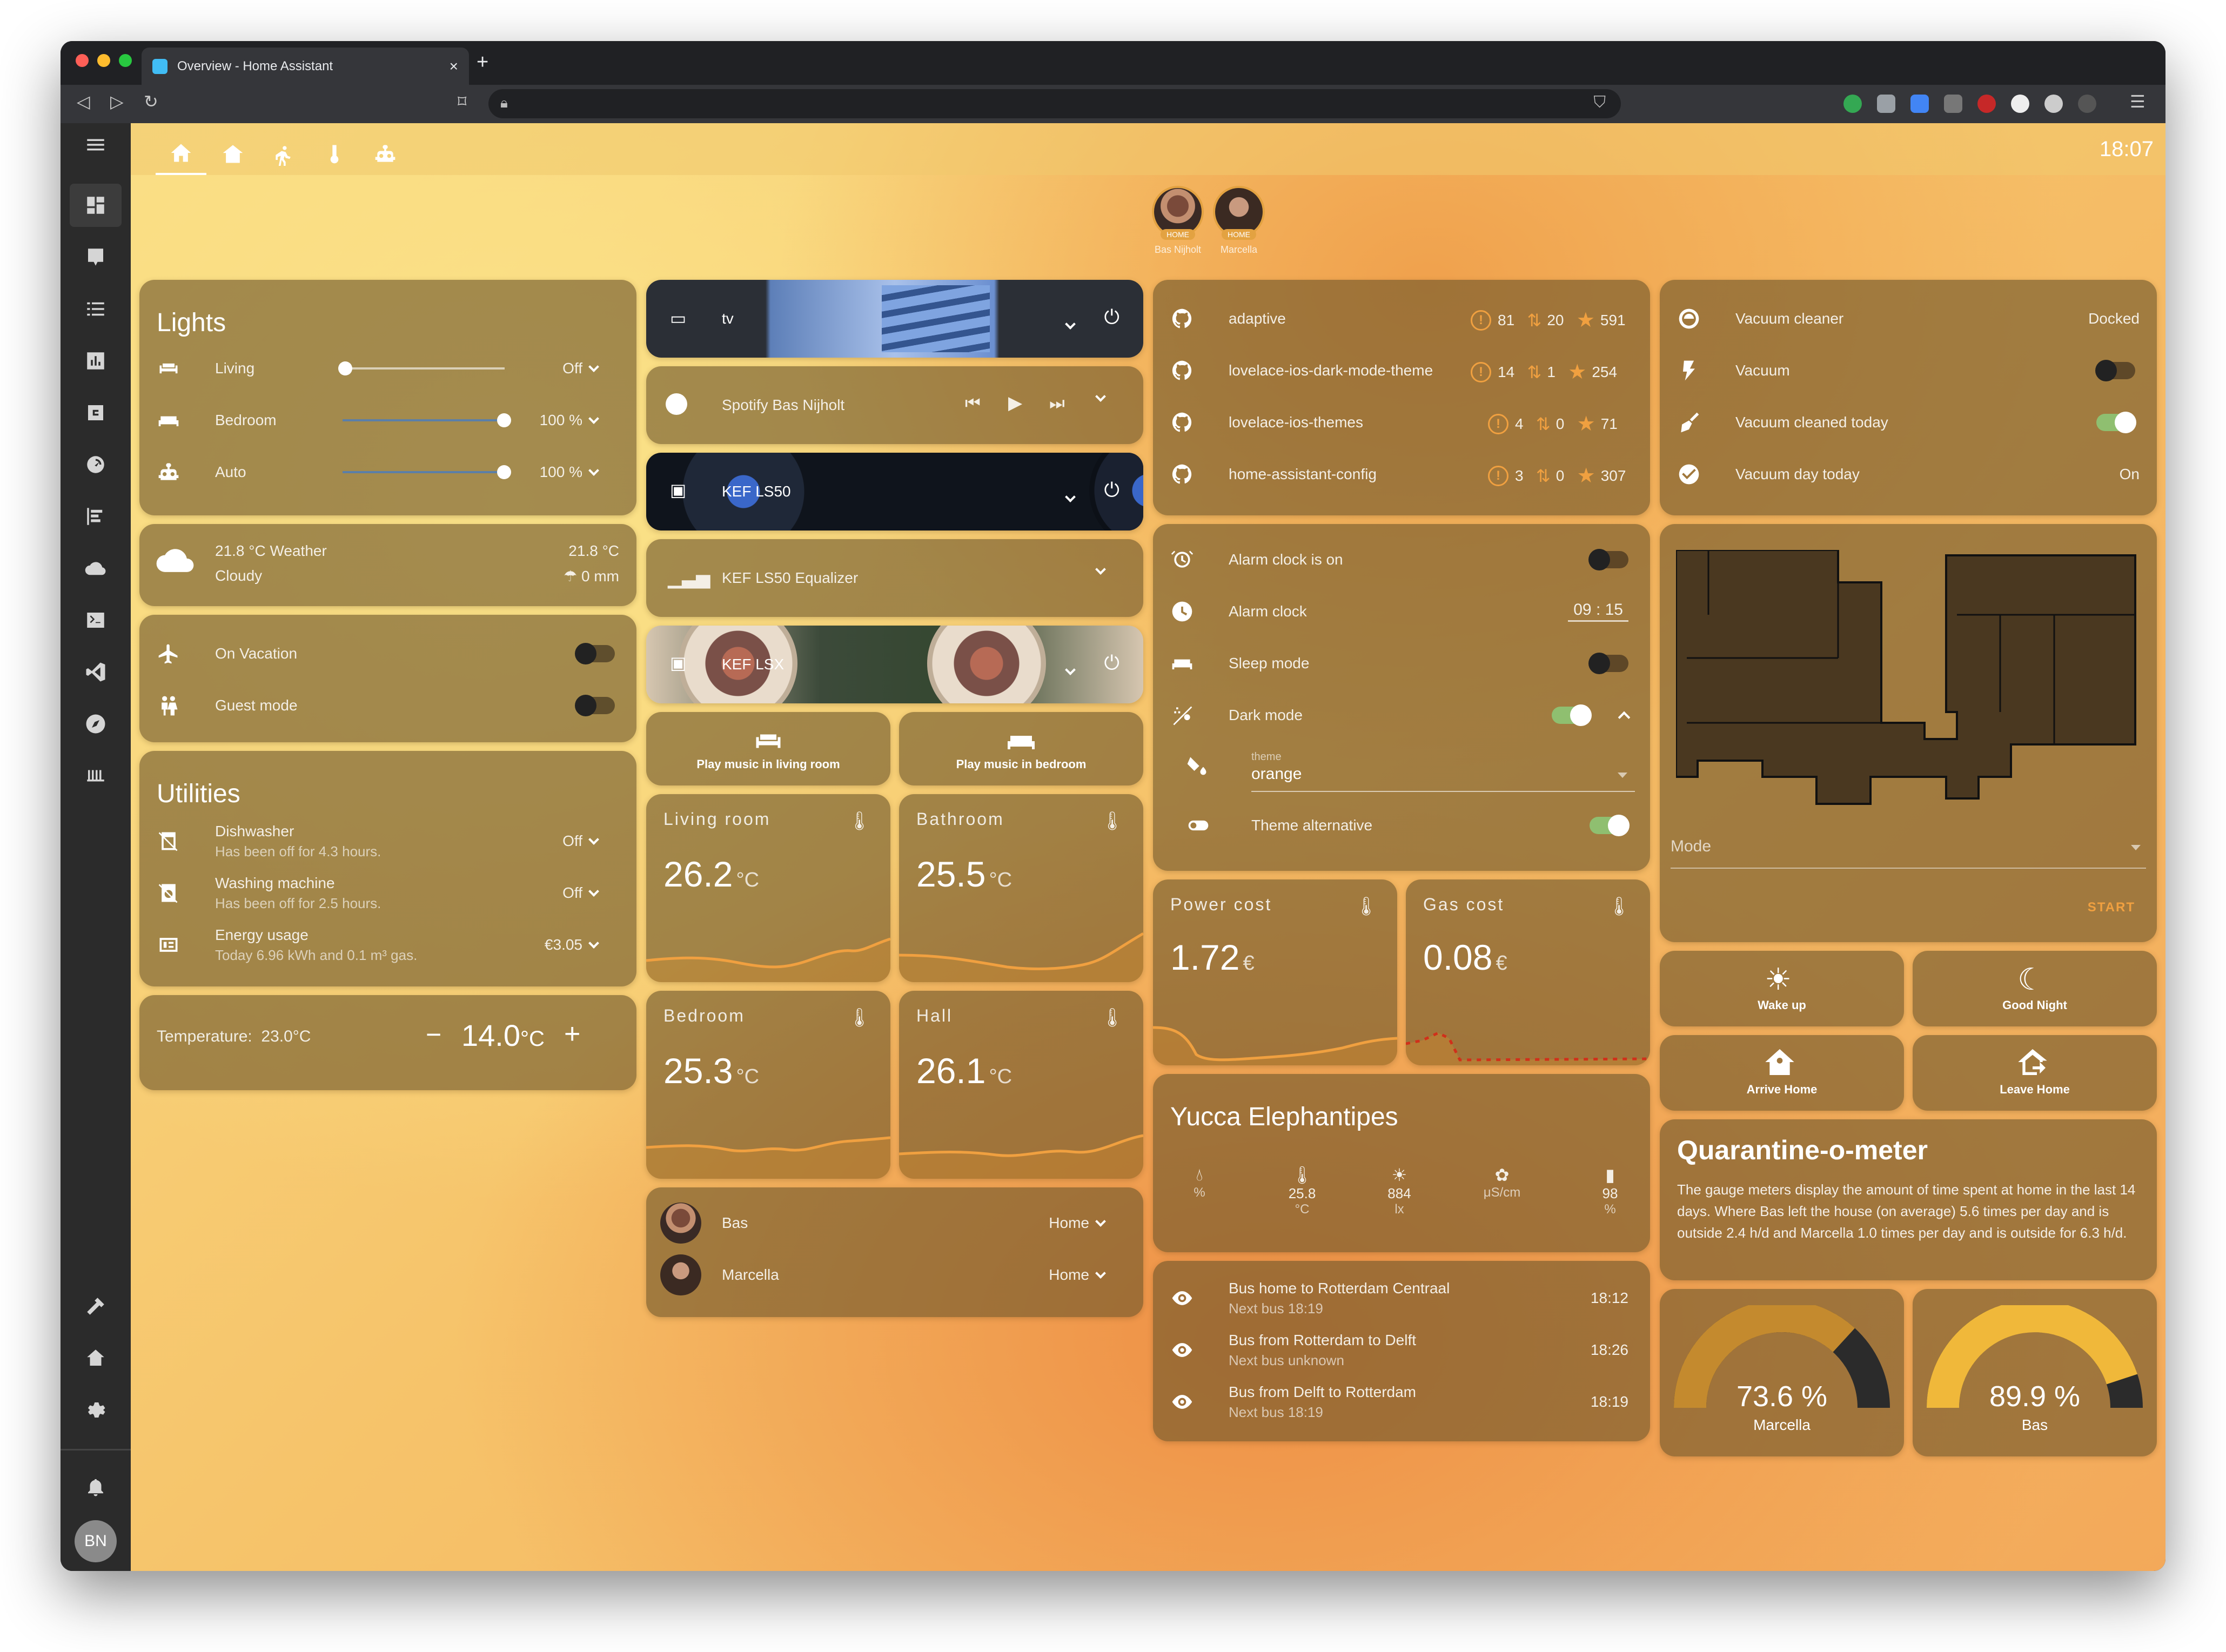  What do you see at coordinates (334, 154) in the screenshot?
I see `view-thermometer-tab` at bounding box center [334, 154].